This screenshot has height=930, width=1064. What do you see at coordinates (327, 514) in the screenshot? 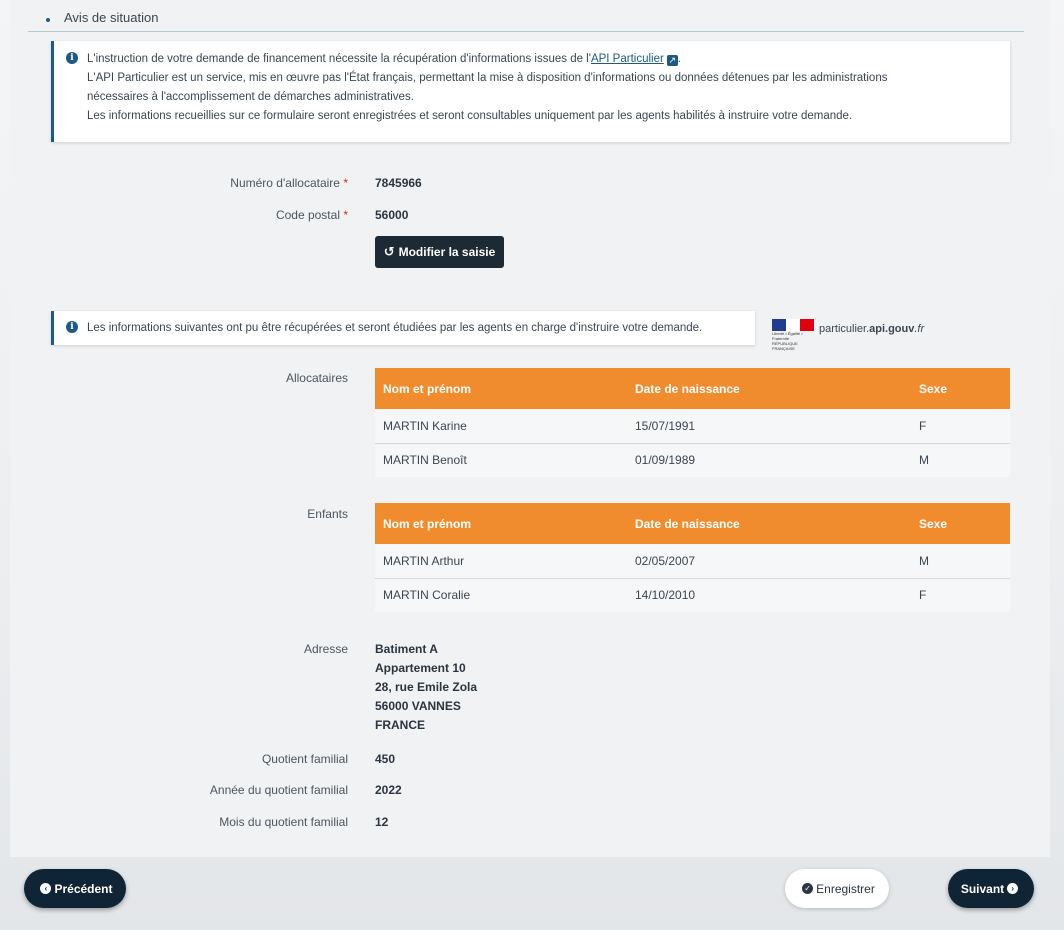
I see `enfants-label: Enfants` at bounding box center [327, 514].